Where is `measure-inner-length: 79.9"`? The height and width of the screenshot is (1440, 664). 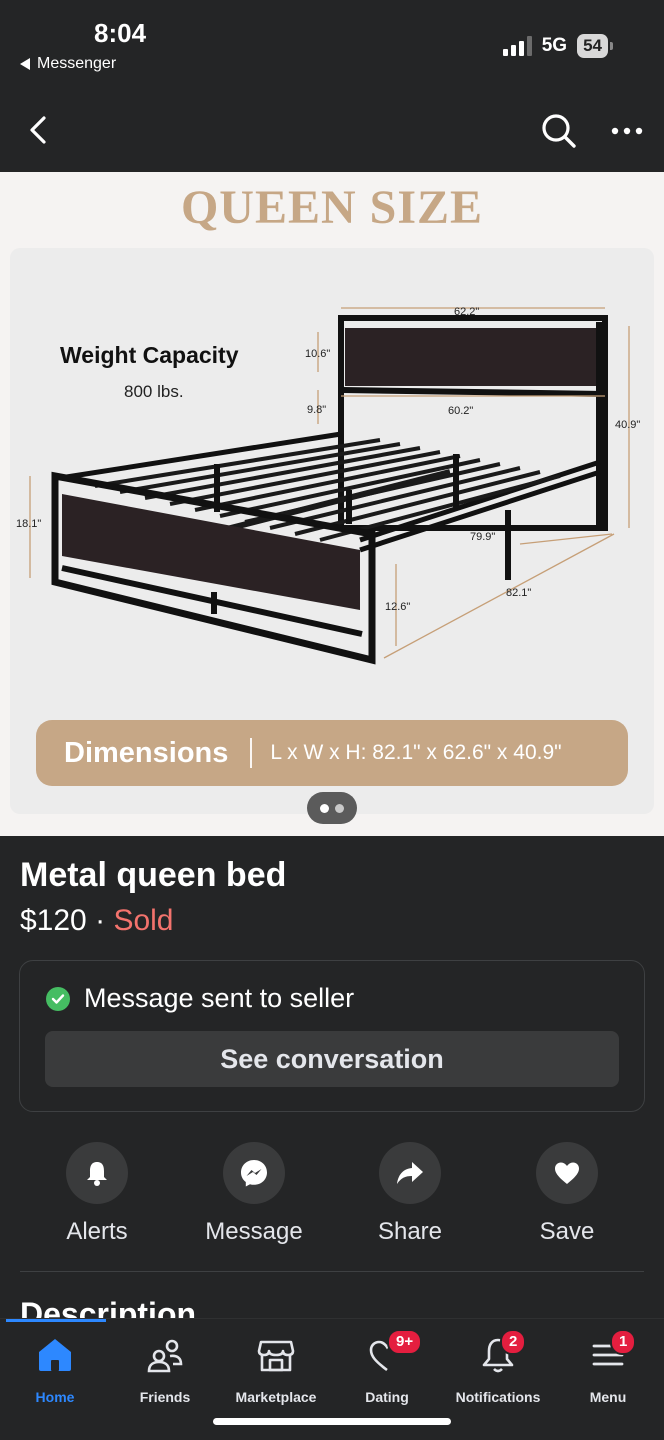 measure-inner-length: 79.9" is located at coordinates (482, 537).